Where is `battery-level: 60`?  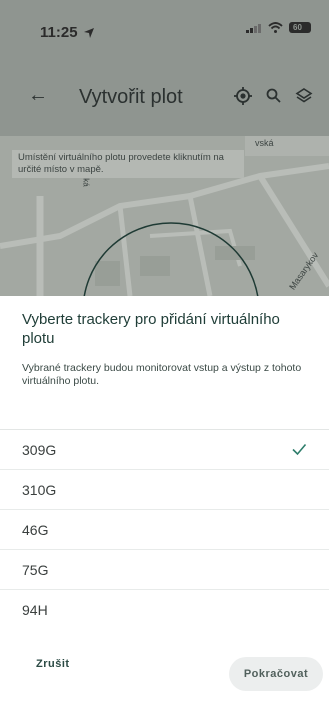
battery-level: 60 is located at coordinates (297, 27).